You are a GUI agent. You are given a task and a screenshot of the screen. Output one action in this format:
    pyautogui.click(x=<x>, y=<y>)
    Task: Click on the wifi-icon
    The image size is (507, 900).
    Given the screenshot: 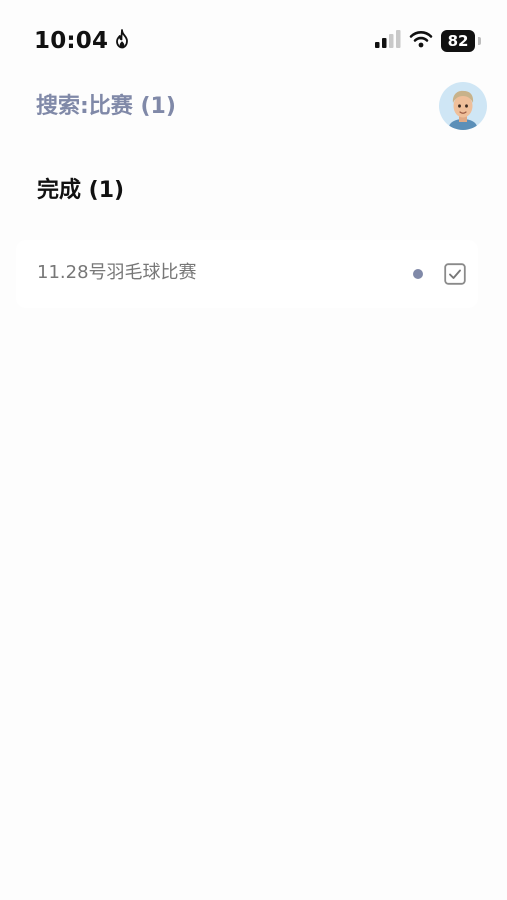 What is the action you would take?
    pyautogui.click(x=421, y=41)
    